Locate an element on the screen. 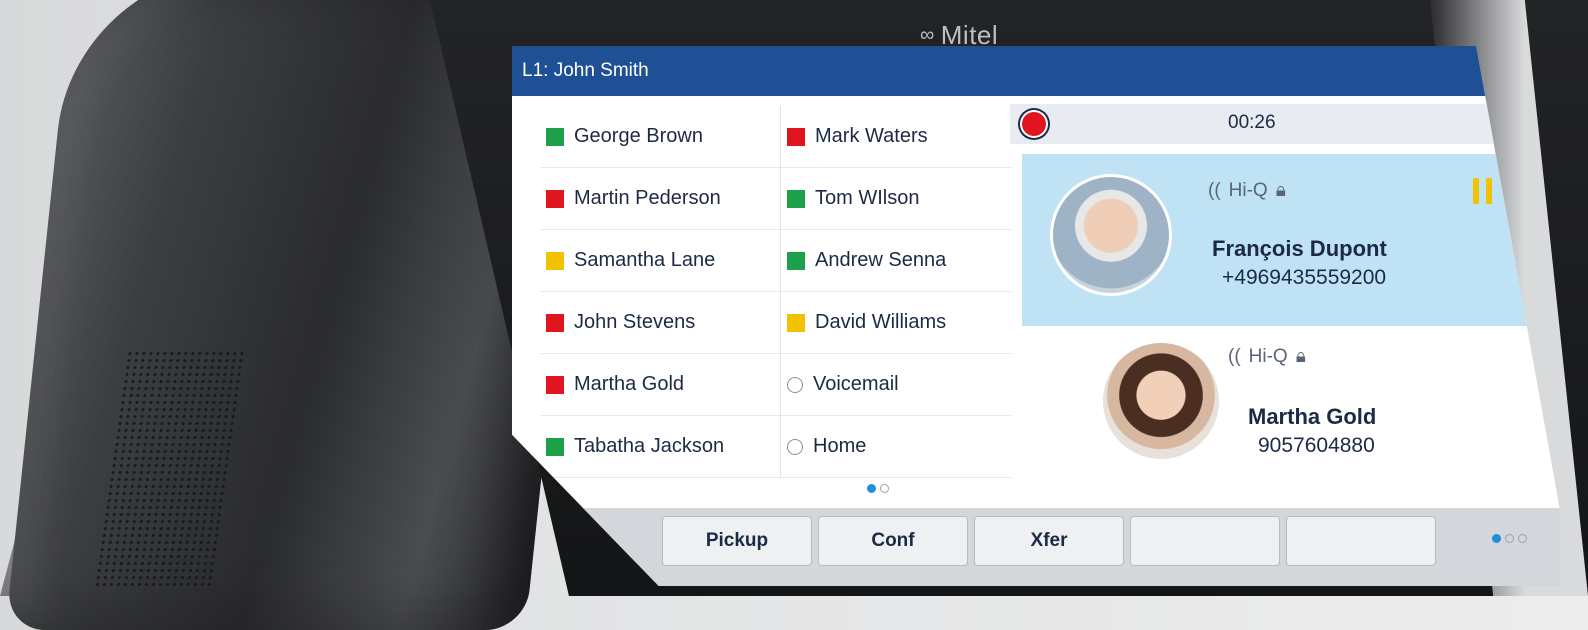 The height and width of the screenshot is (630, 1588). contact-name: Tom WIlson is located at coordinates (867, 198).